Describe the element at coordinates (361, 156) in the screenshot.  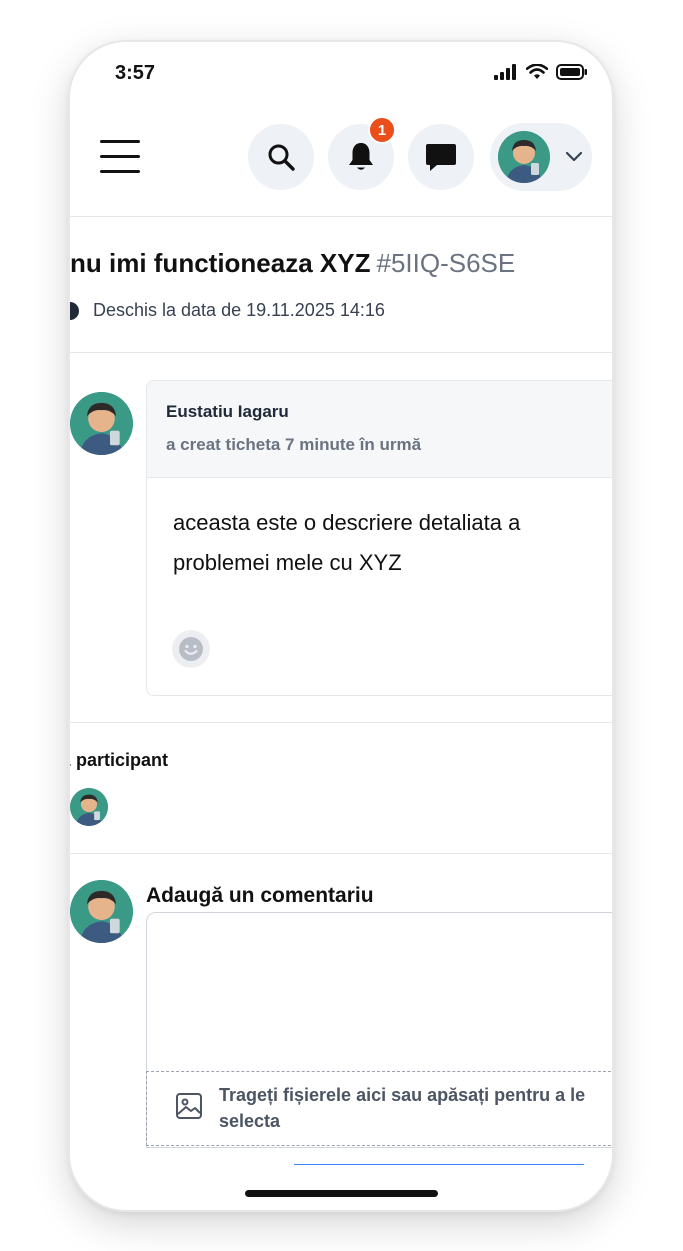
I see `bell-icon` at that location.